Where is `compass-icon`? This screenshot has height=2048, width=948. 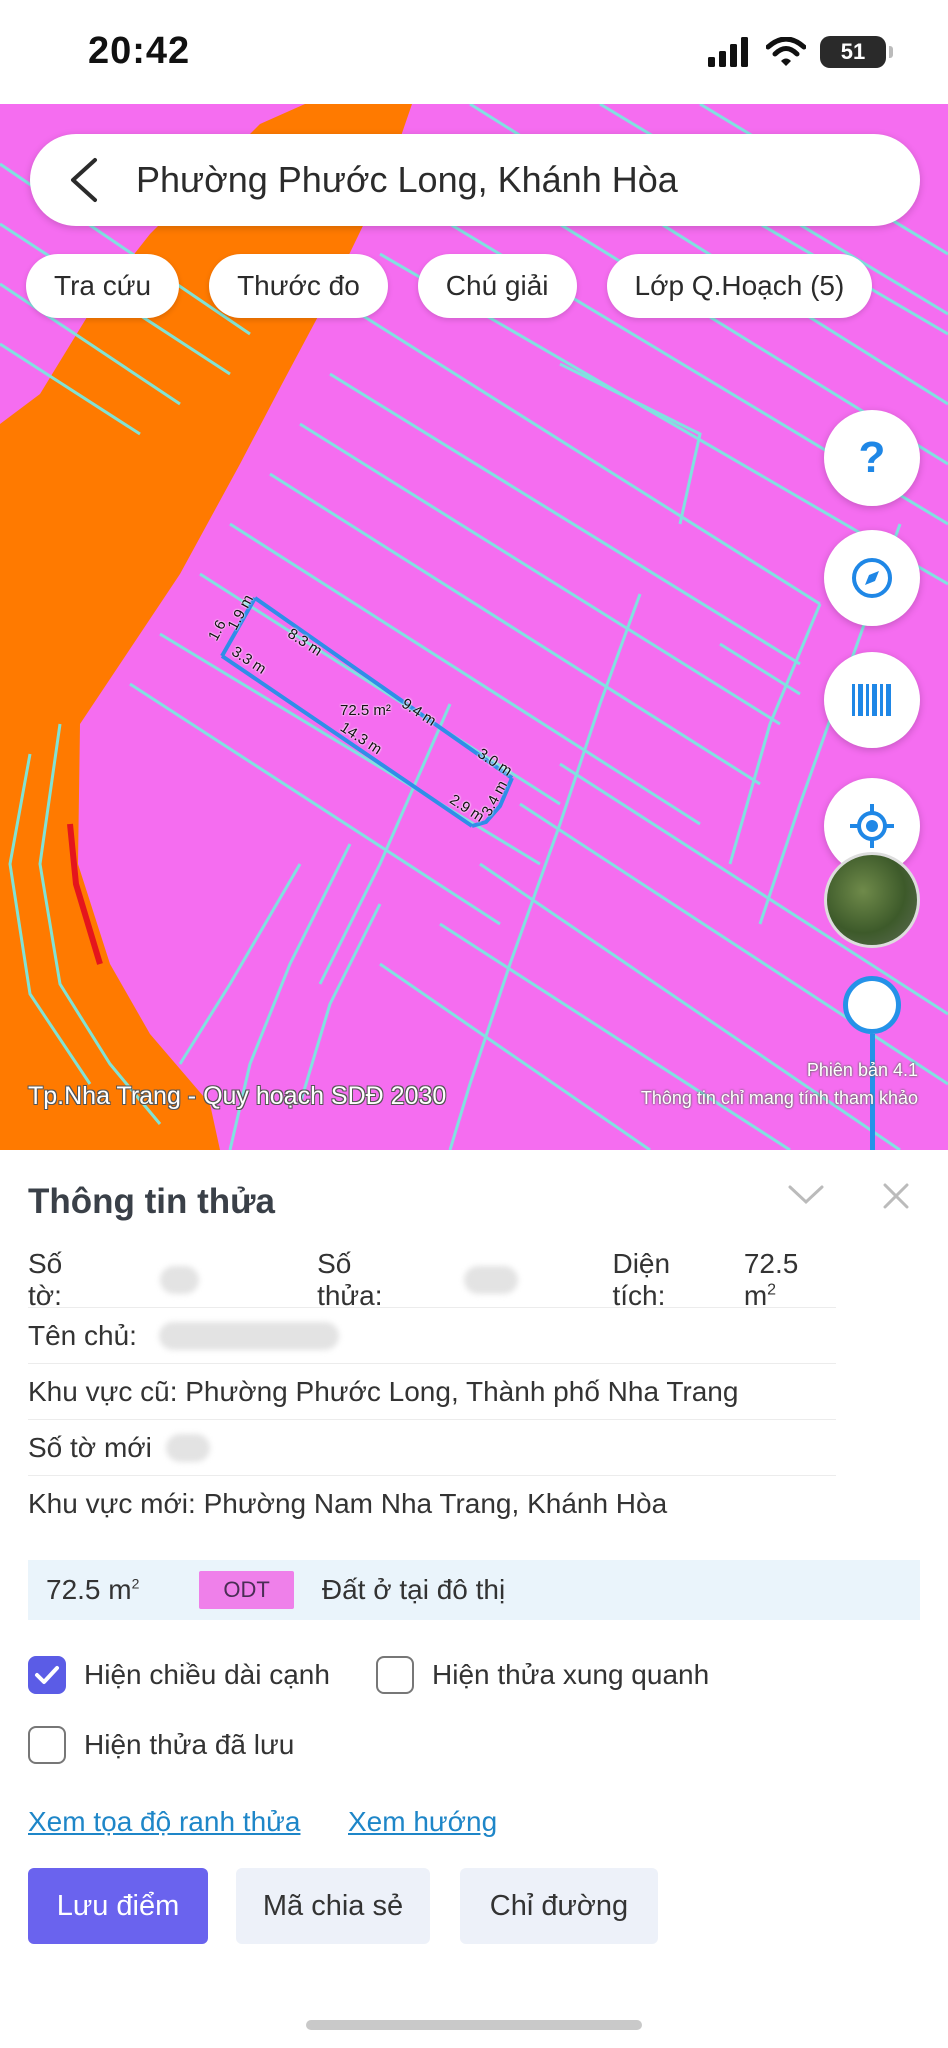
compass-icon is located at coordinates (872, 578).